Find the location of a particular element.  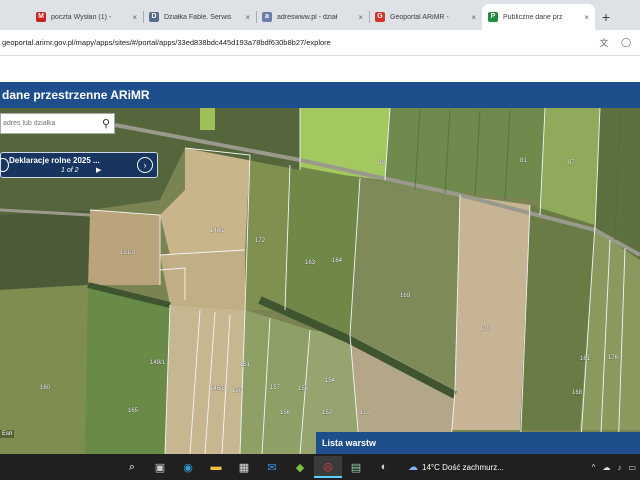

paint-icon: ◐ is located at coordinates (384, 467).